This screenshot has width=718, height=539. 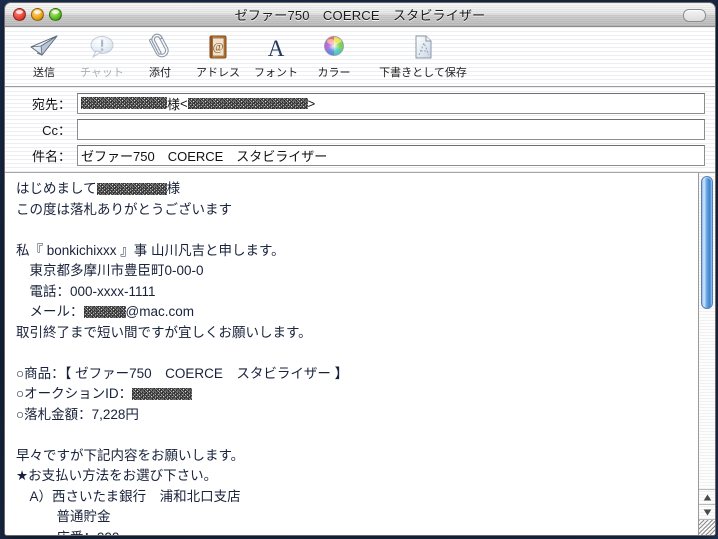 What do you see at coordinates (707, 331) in the screenshot?
I see `scrollbar-track` at bounding box center [707, 331].